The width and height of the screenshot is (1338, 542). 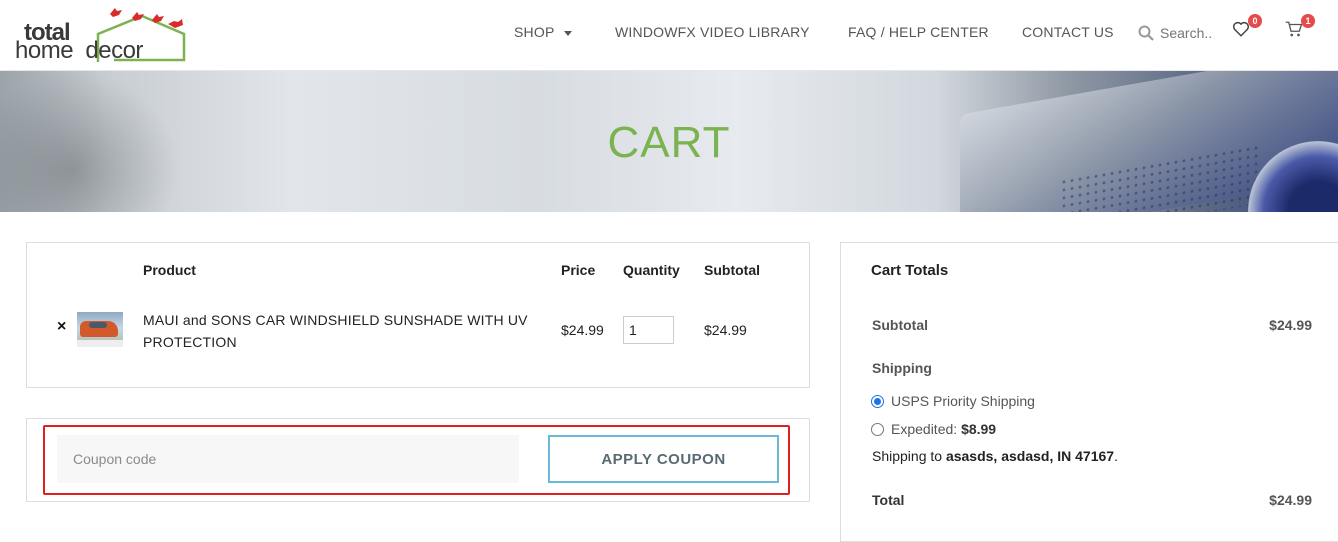 What do you see at coordinates (888, 500) in the screenshot?
I see `total-label: Total` at bounding box center [888, 500].